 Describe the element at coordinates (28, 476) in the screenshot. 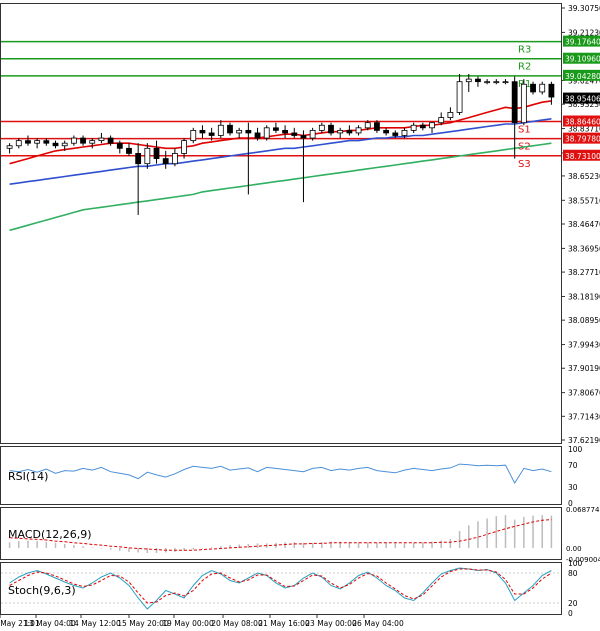

I see `rsi-label: RSI(14)` at that location.